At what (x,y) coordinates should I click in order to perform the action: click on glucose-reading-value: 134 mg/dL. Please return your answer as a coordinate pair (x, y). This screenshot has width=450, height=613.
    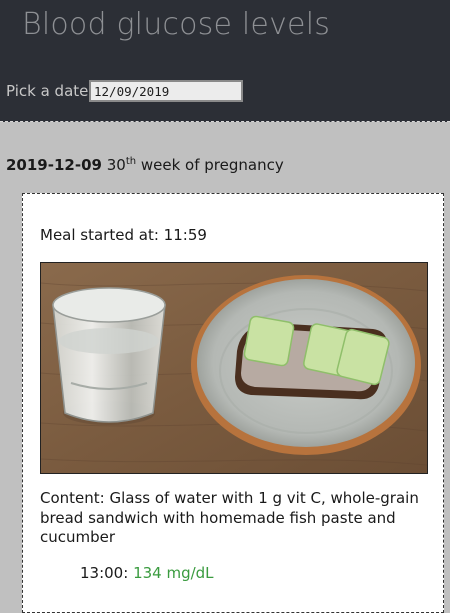
    Looking at the image, I should click on (173, 573).